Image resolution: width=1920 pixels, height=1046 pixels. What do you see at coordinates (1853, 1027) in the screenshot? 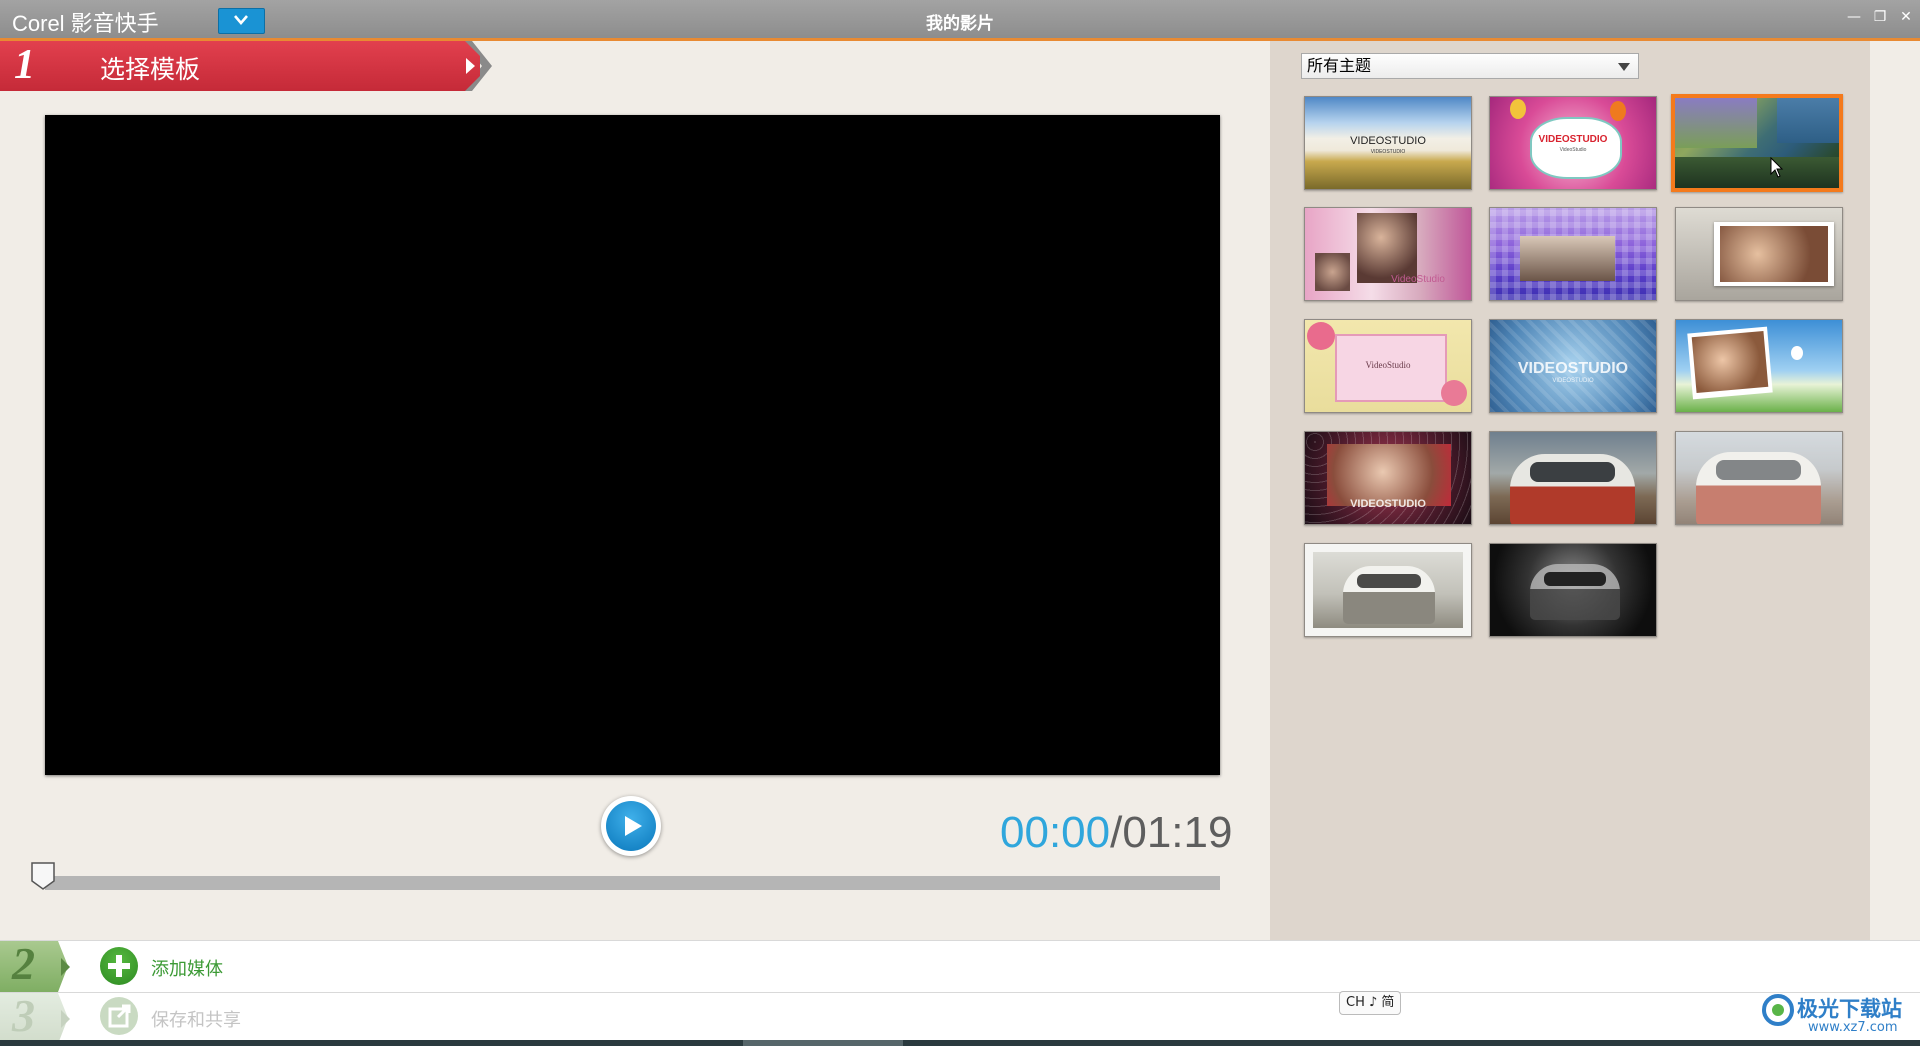
I see `watermark-url: www.xz7.com` at bounding box center [1853, 1027].